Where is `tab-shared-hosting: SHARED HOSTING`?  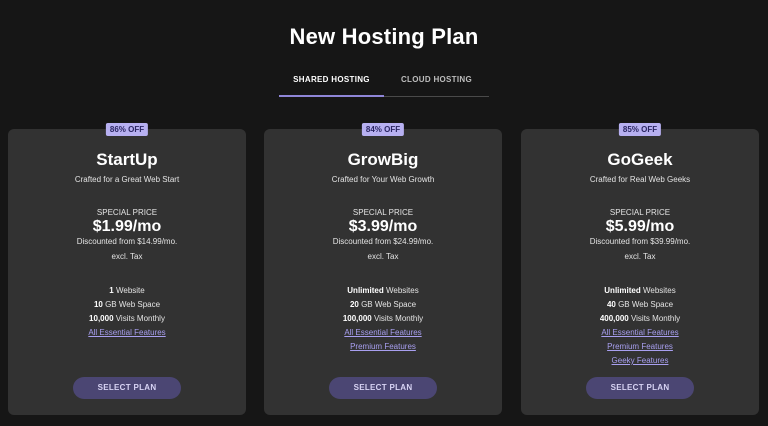 tab-shared-hosting: SHARED HOSTING is located at coordinates (331, 83).